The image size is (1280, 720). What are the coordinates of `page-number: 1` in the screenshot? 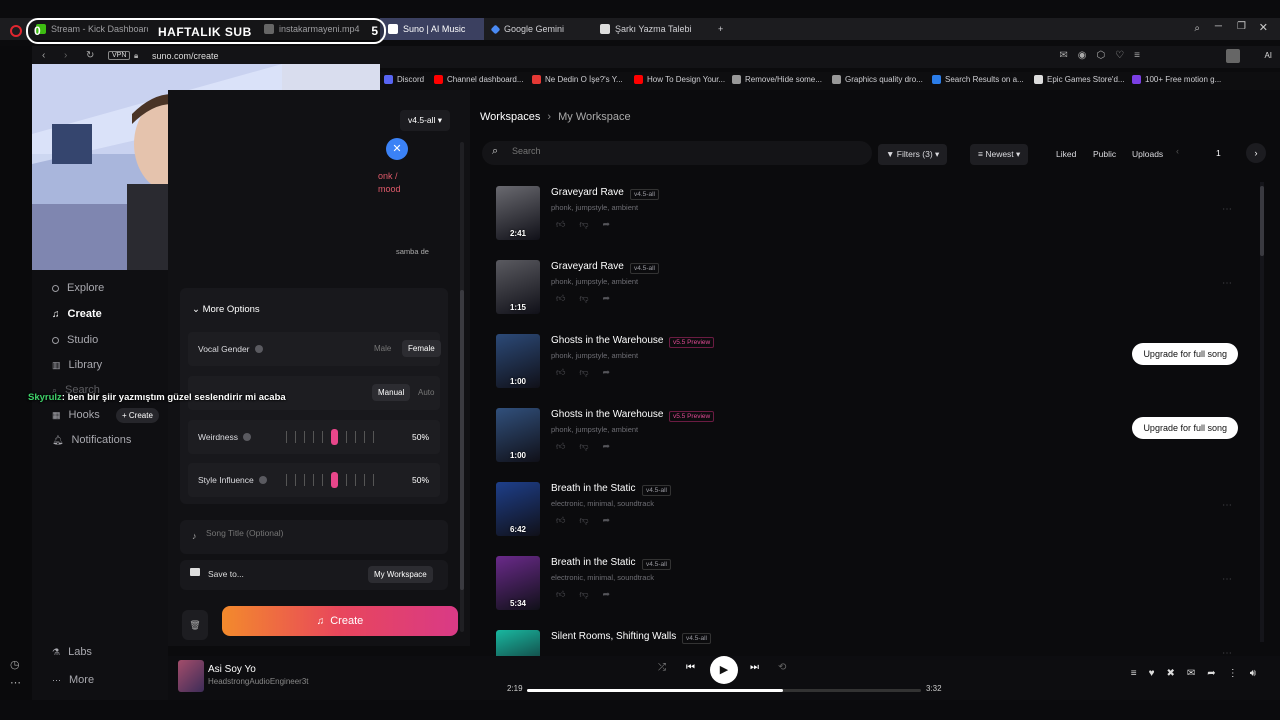 It's located at (1218, 153).